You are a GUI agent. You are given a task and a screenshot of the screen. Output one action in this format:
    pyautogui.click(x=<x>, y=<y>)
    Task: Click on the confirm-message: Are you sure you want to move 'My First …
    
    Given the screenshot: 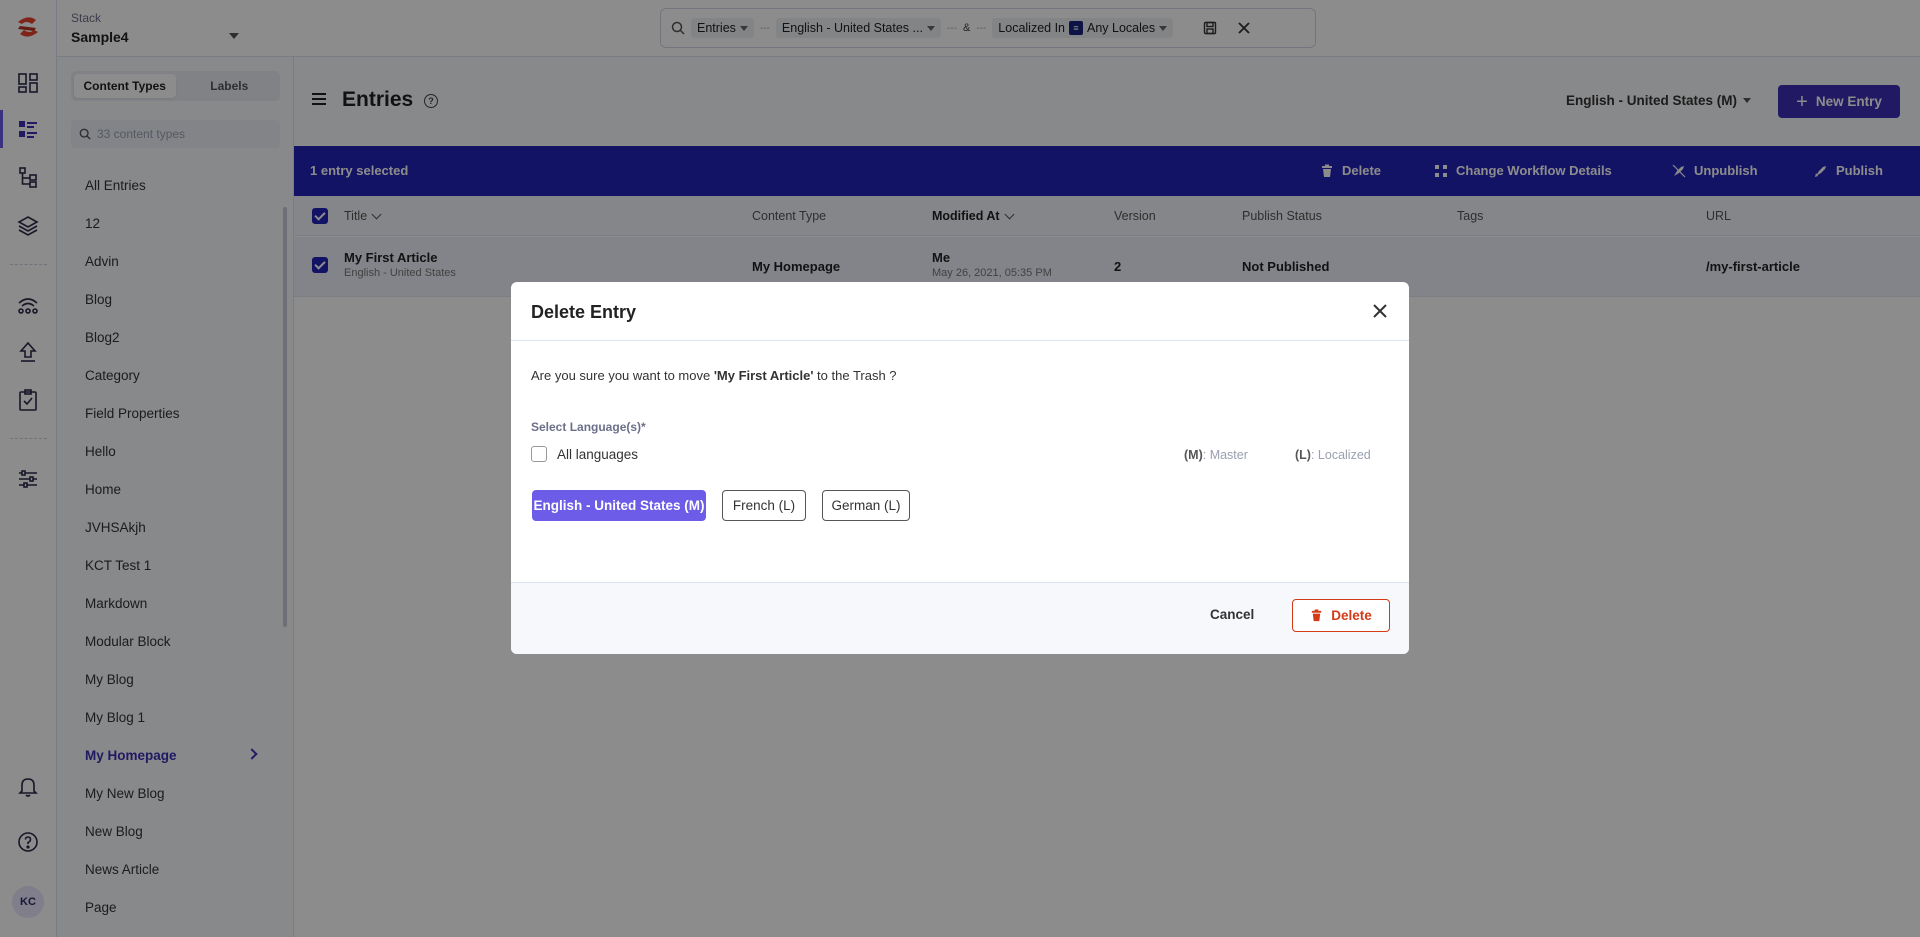 What is the action you would take?
    pyautogui.click(x=714, y=375)
    